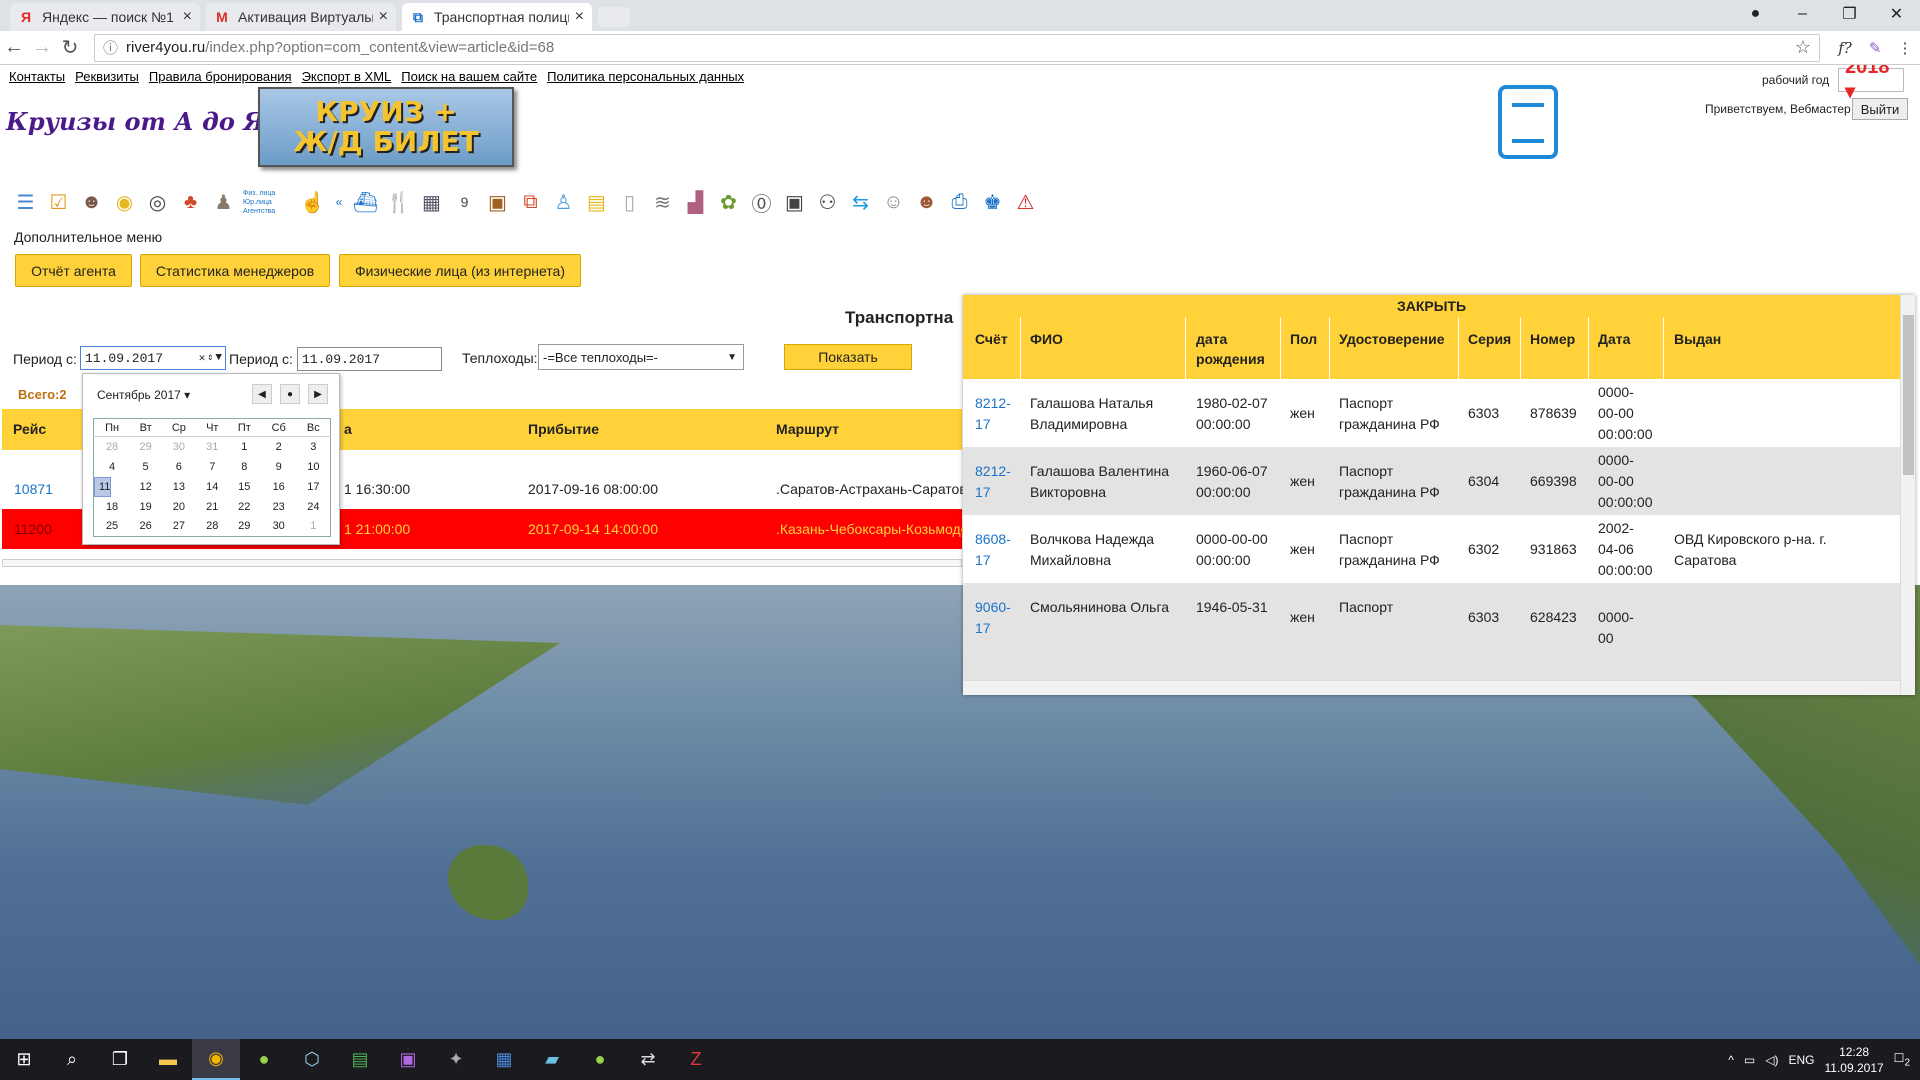 Image resolution: width=1920 pixels, height=1080 pixels. Describe the element at coordinates (212, 527) in the screenshot. I see `calendar-day: 28` at that location.